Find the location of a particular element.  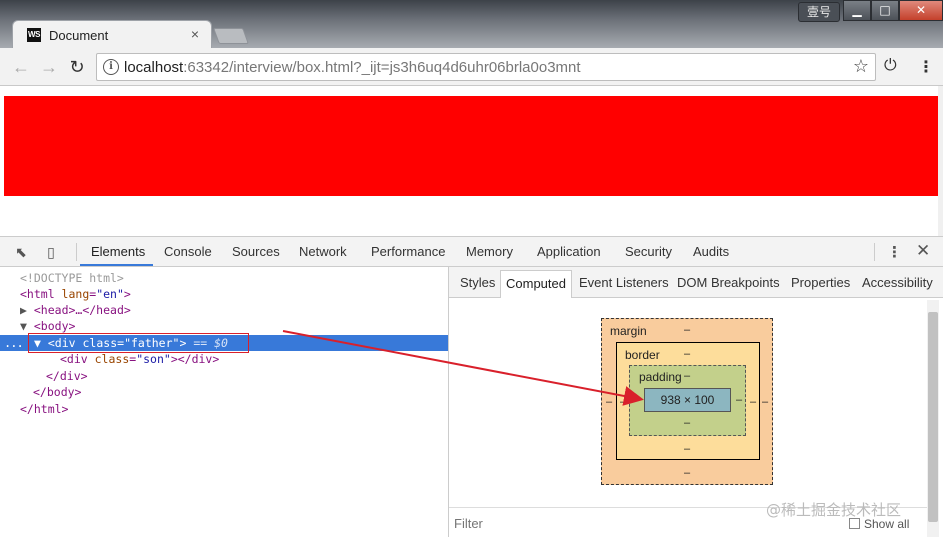

padding-bottom-value: – is located at coordinates (687, 423).